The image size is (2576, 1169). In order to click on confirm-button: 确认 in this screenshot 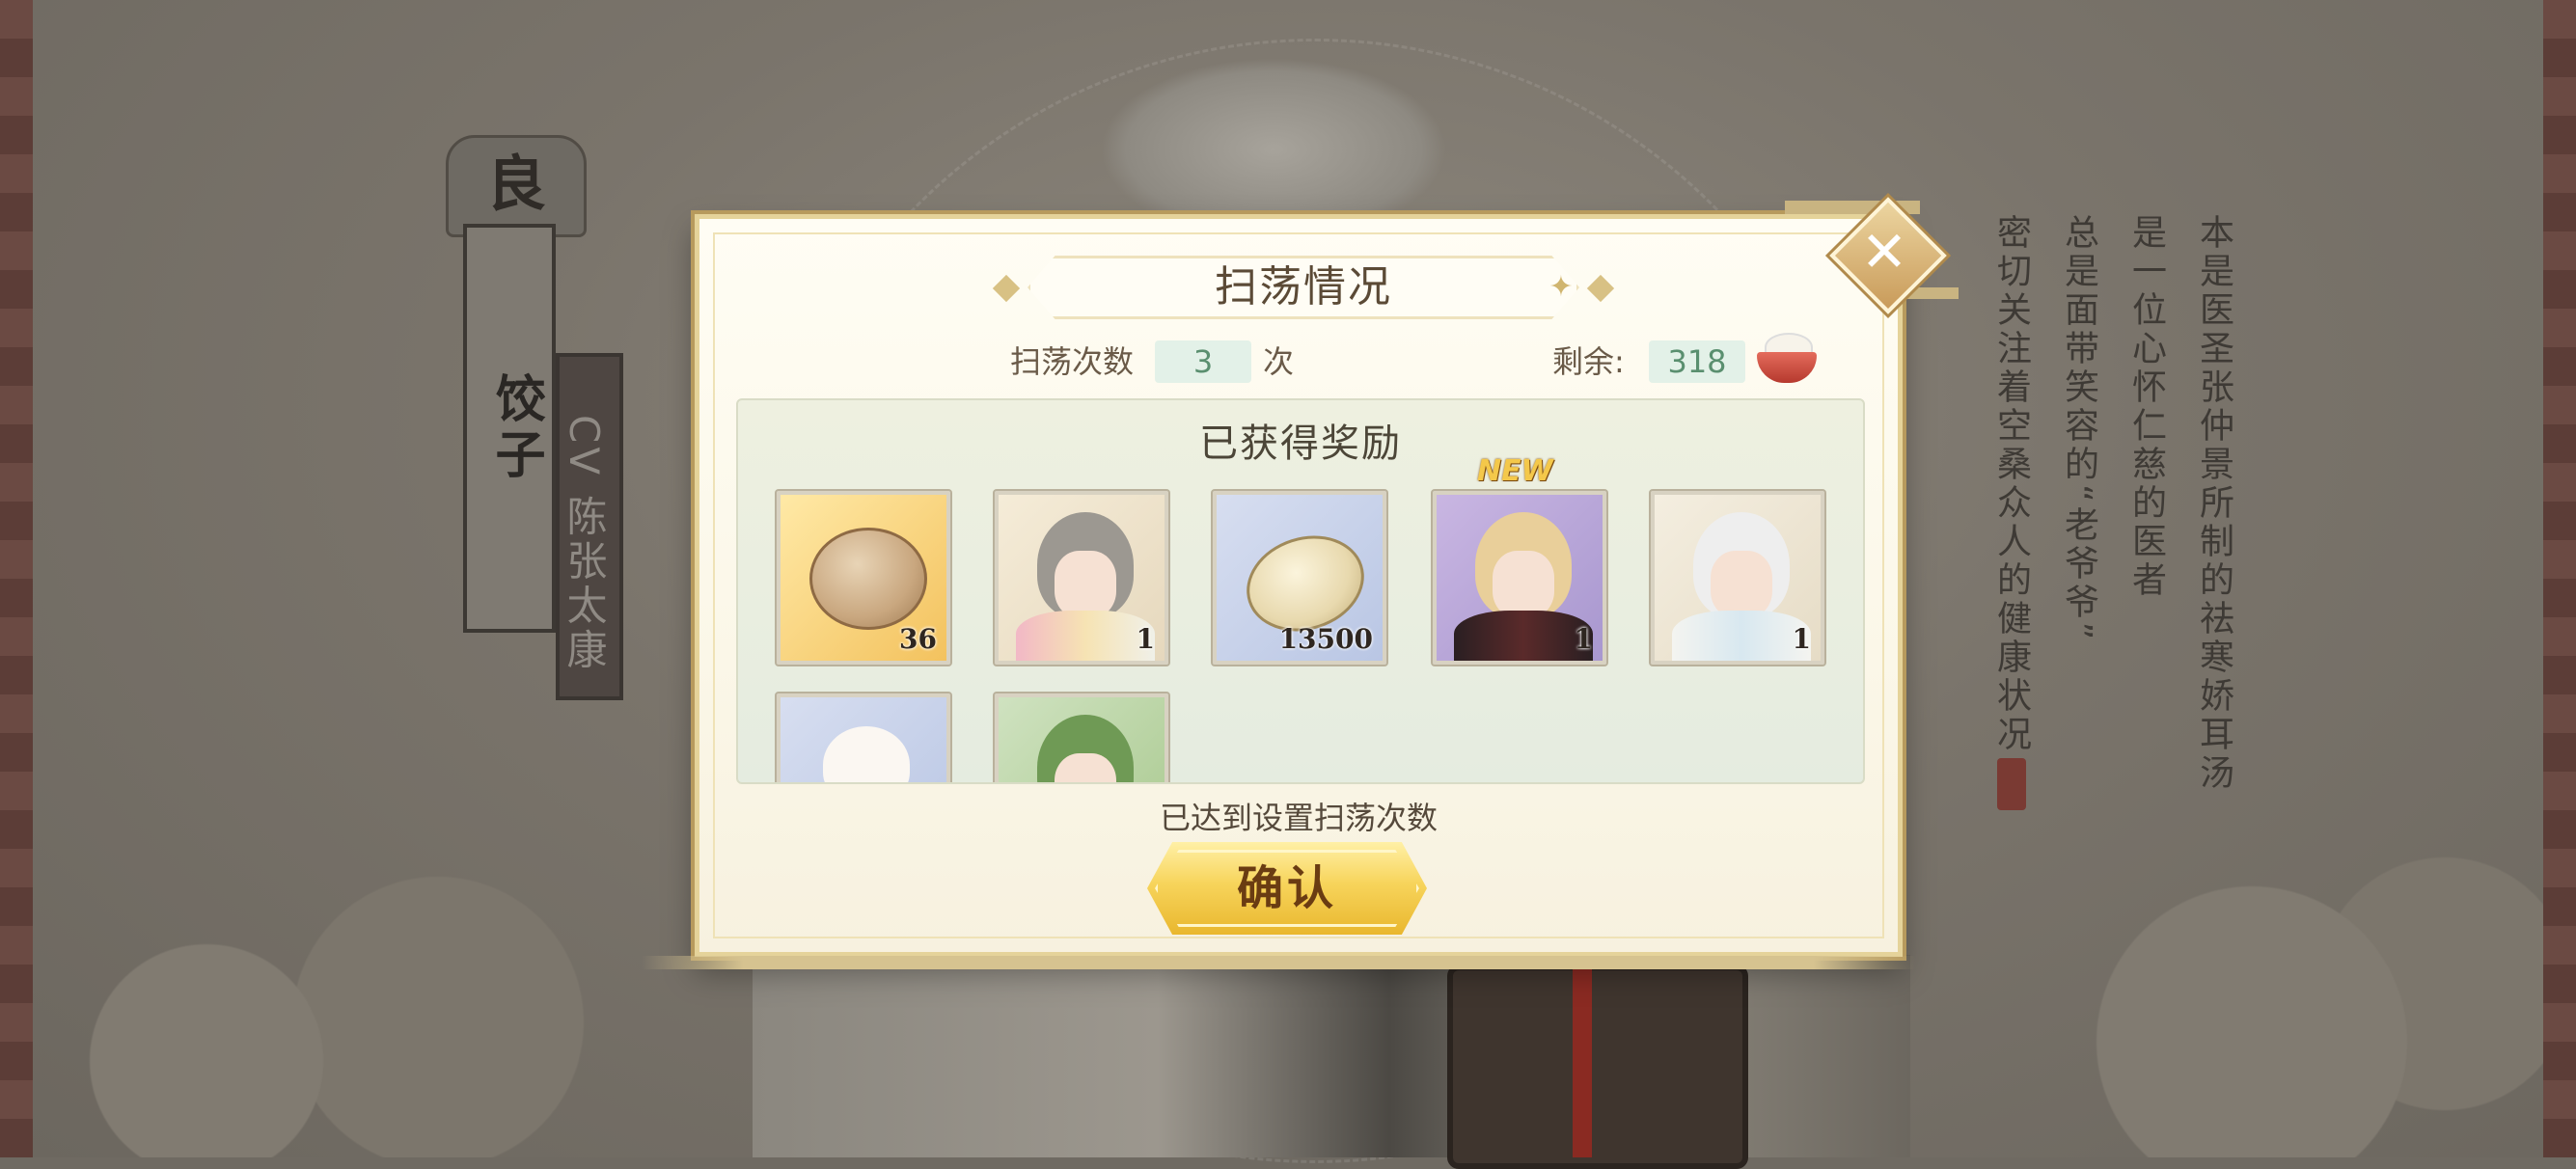, I will do `click(1287, 888)`.